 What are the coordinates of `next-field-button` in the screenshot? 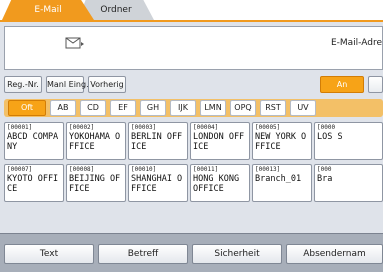 It's located at (375, 84).